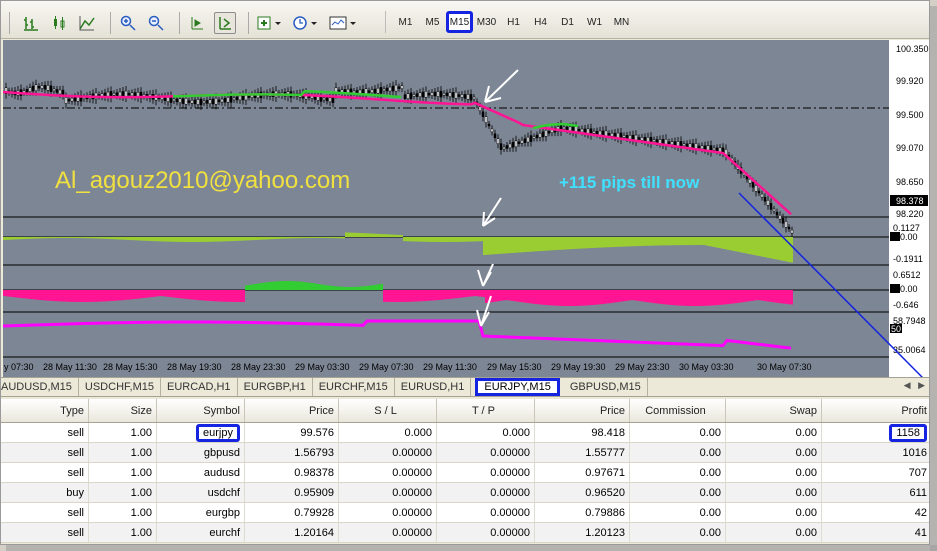 This screenshot has height=551, width=937. I want to click on timeframe-w1: W1, so click(594, 22).